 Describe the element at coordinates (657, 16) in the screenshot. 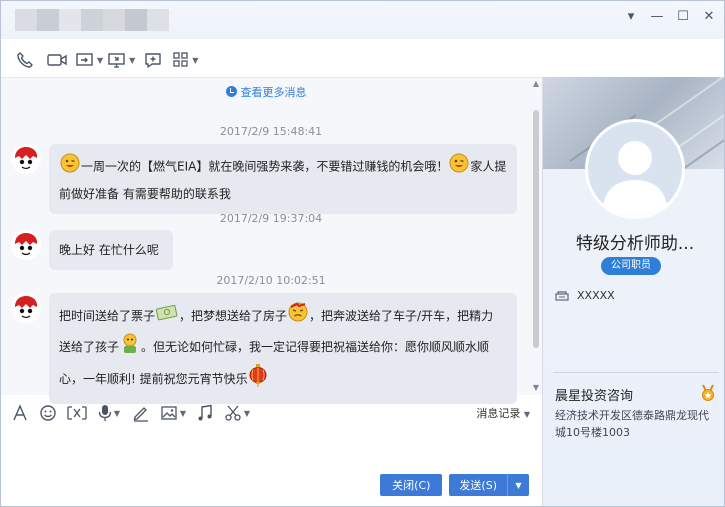

I see `minimize-button: —` at that location.